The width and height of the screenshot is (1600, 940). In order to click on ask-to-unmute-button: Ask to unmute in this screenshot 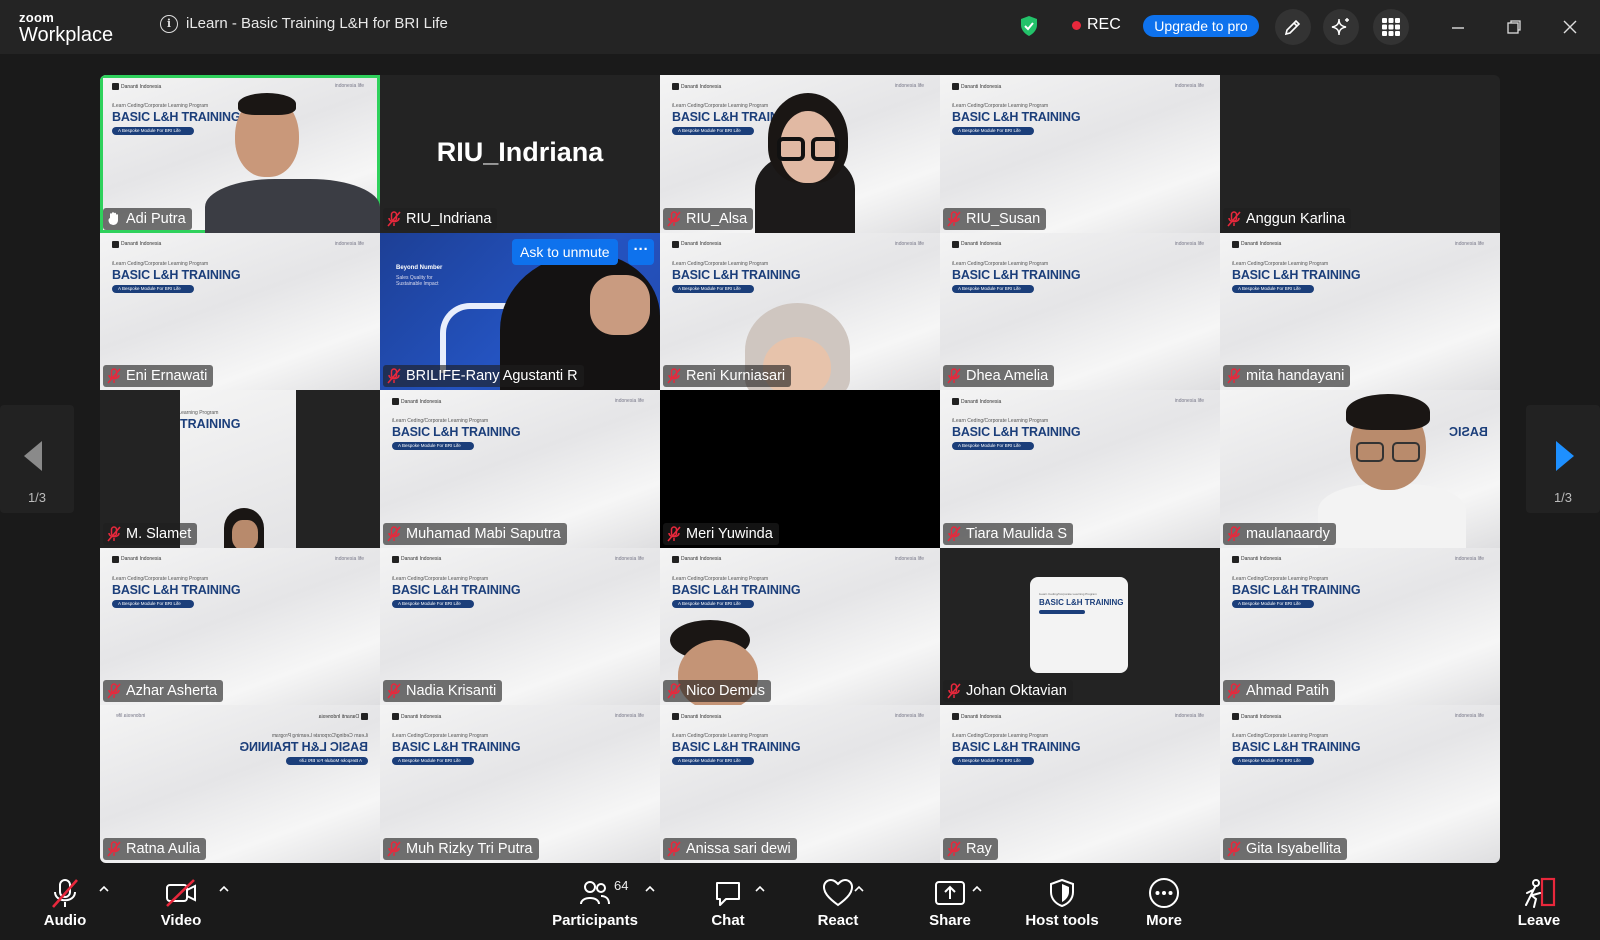, I will do `click(565, 251)`.